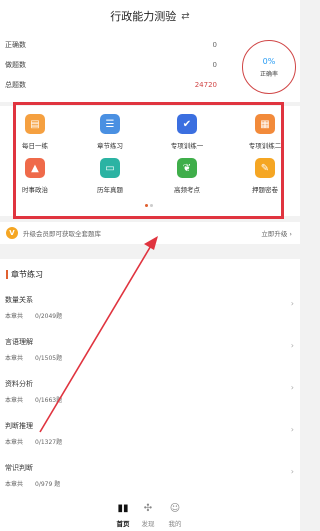 The image size is (320, 531). I want to click on annotation-arrow, so click(98, 334).